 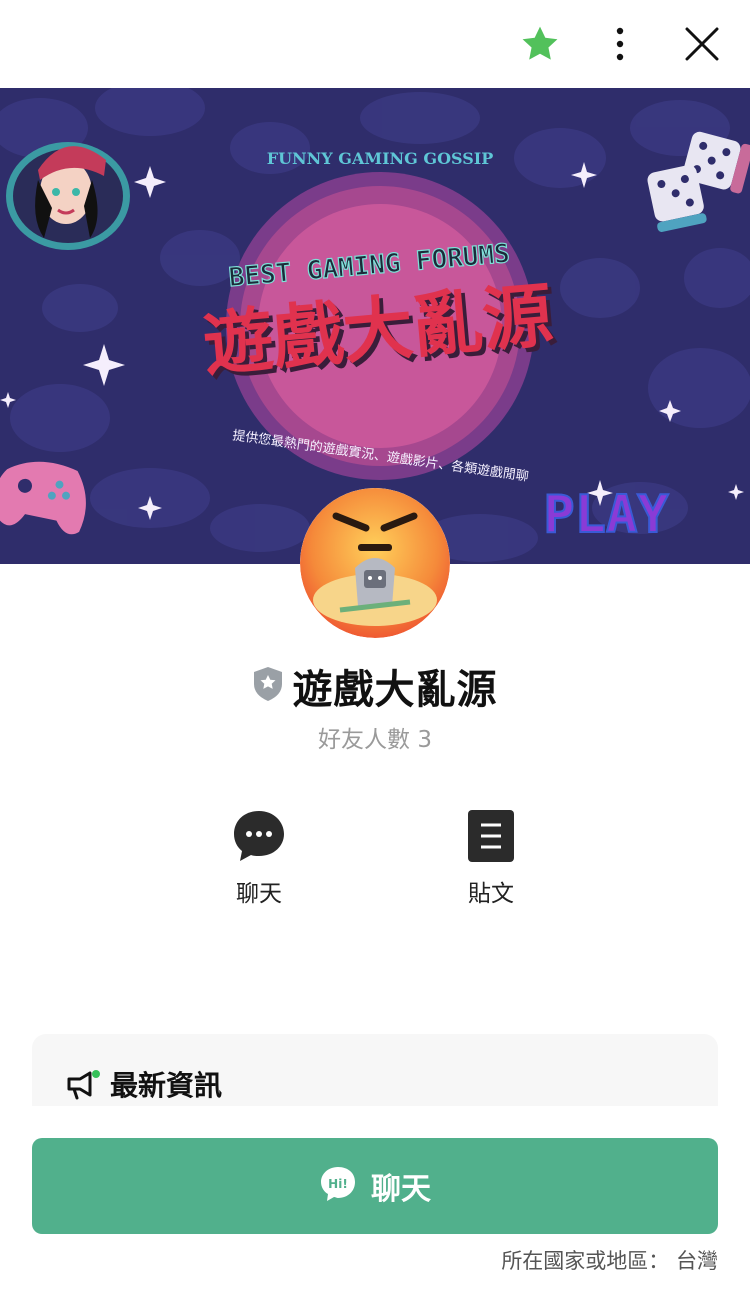 What do you see at coordinates (401, 1189) in the screenshot?
I see `chat-cta-label: 聊天` at bounding box center [401, 1189].